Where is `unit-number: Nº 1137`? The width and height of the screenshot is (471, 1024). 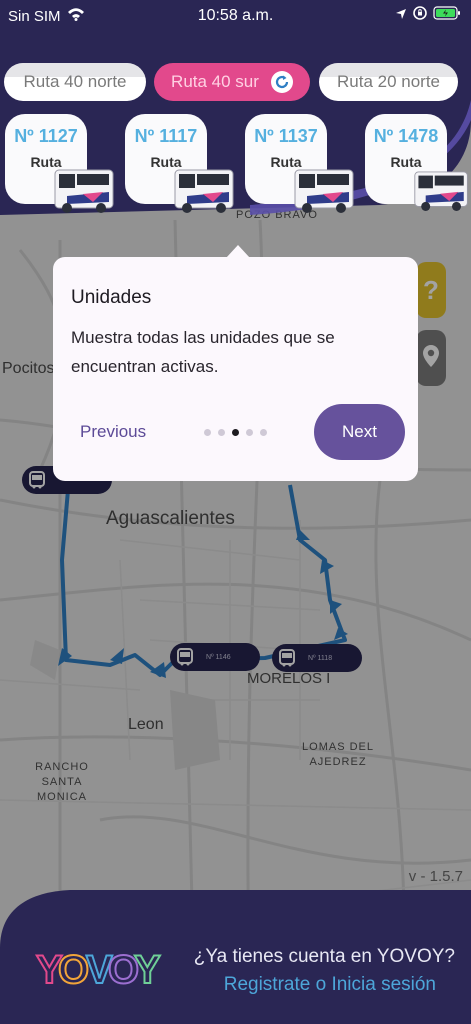 unit-number: Nº 1137 is located at coordinates (286, 136).